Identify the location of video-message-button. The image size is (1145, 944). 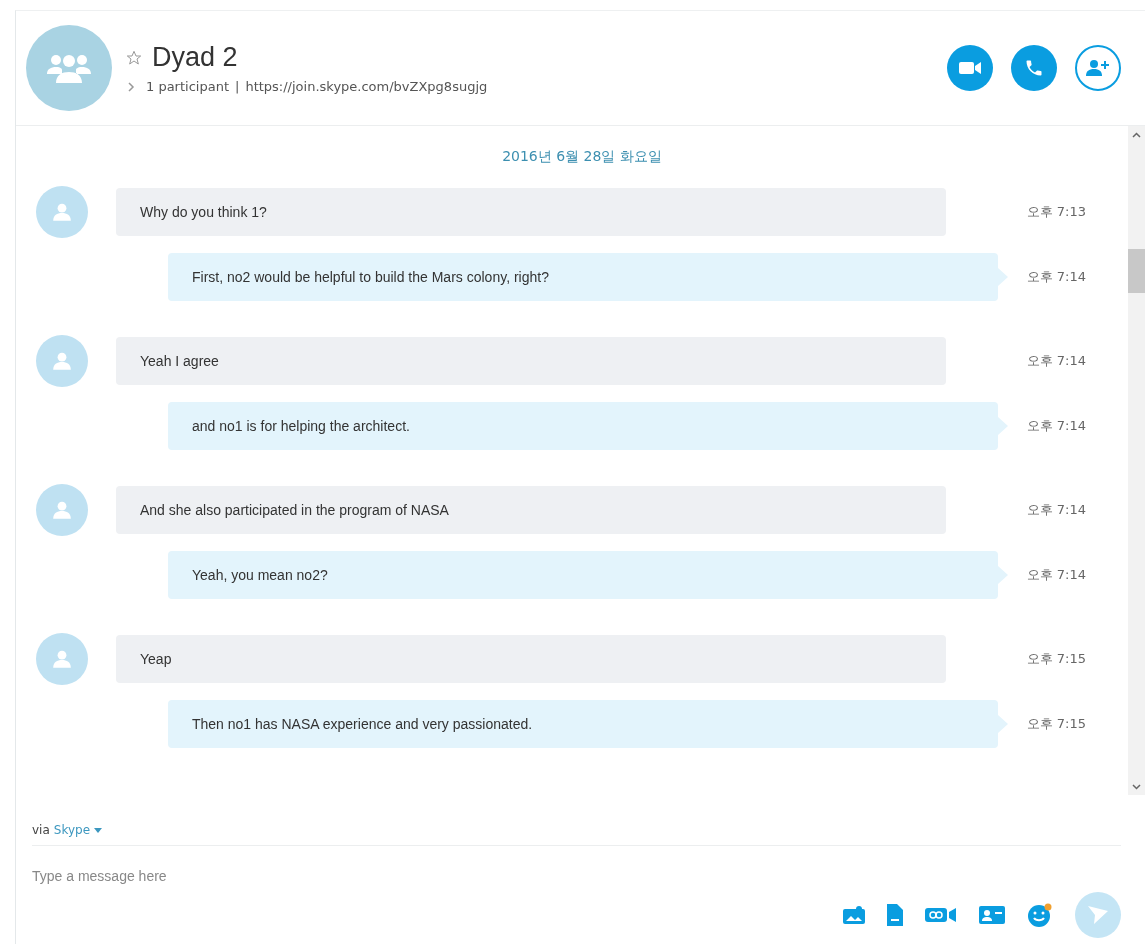
(941, 915).